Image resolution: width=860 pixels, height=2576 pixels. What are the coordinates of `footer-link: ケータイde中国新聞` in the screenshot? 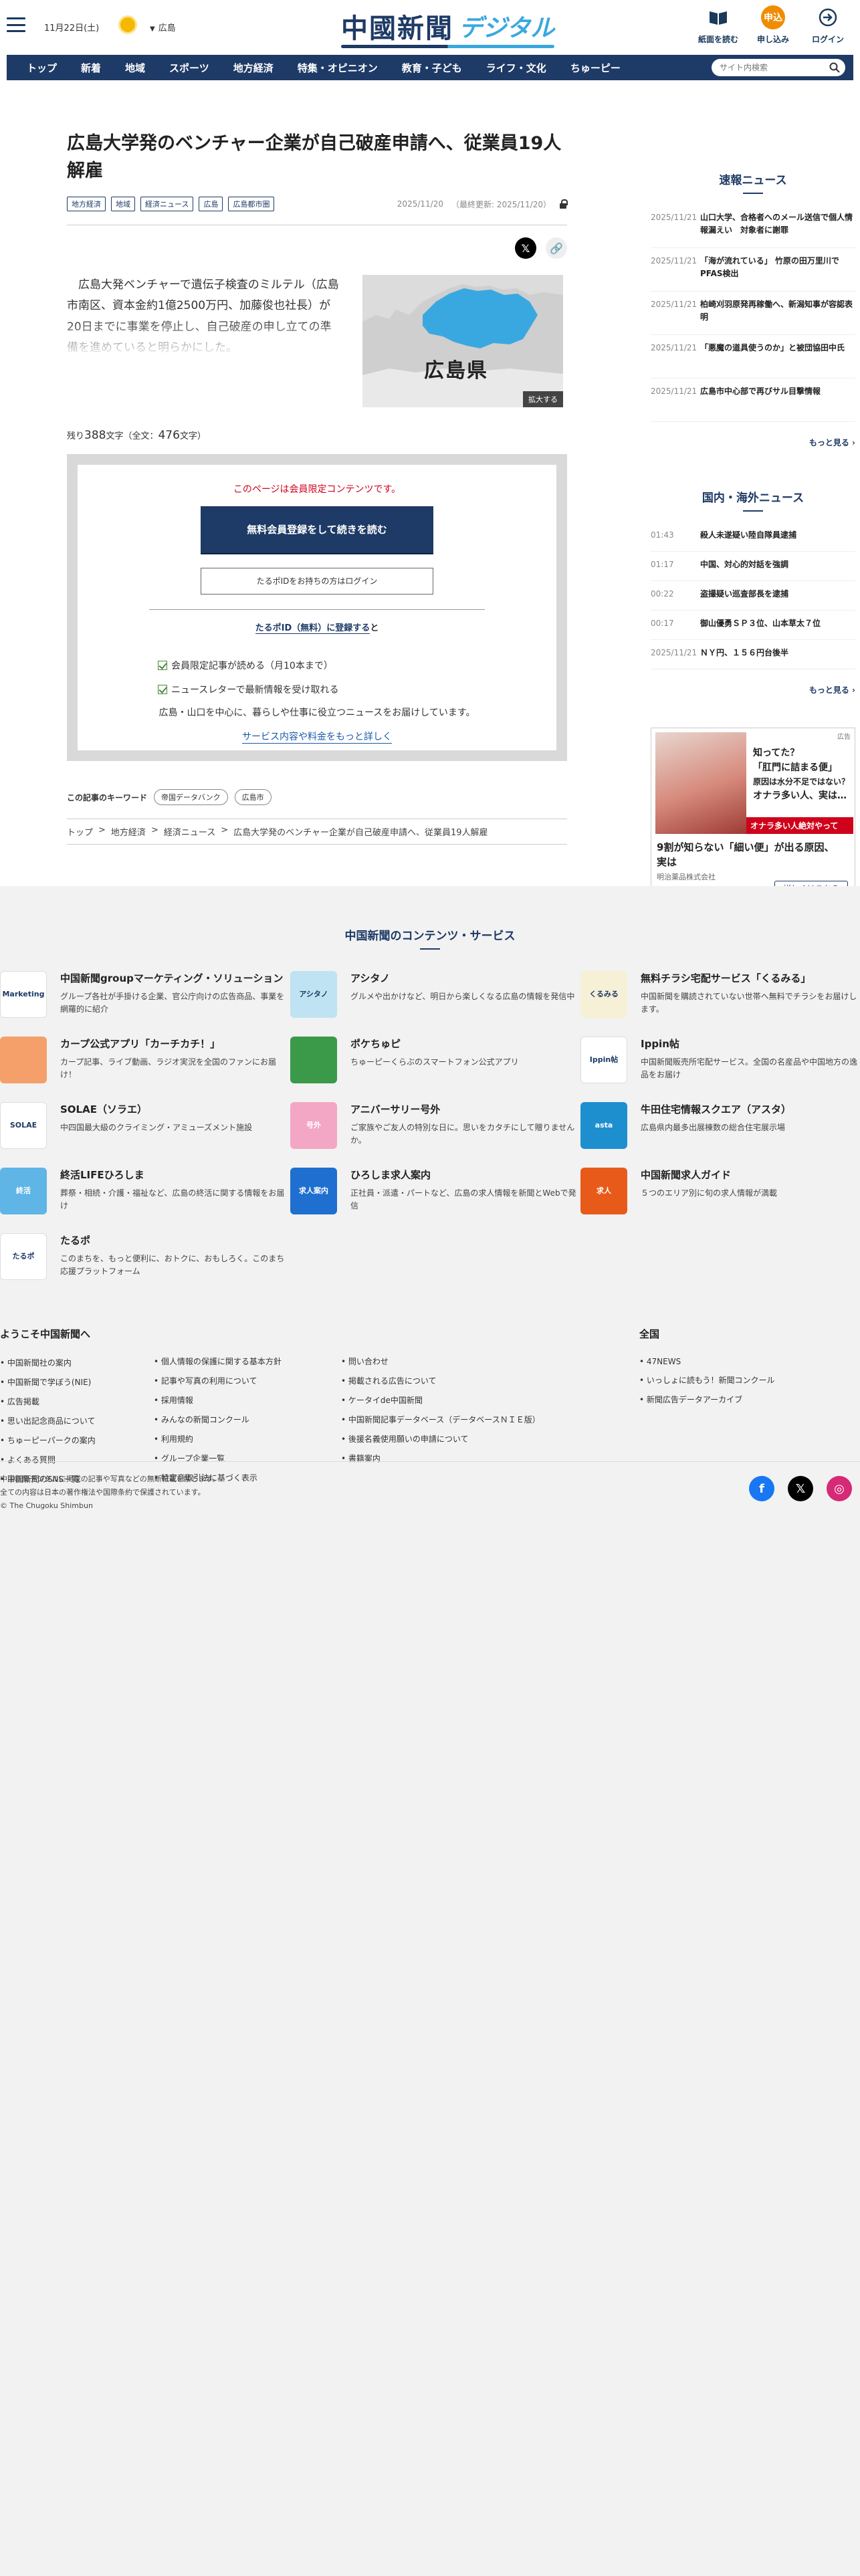 It's located at (490, 1400).